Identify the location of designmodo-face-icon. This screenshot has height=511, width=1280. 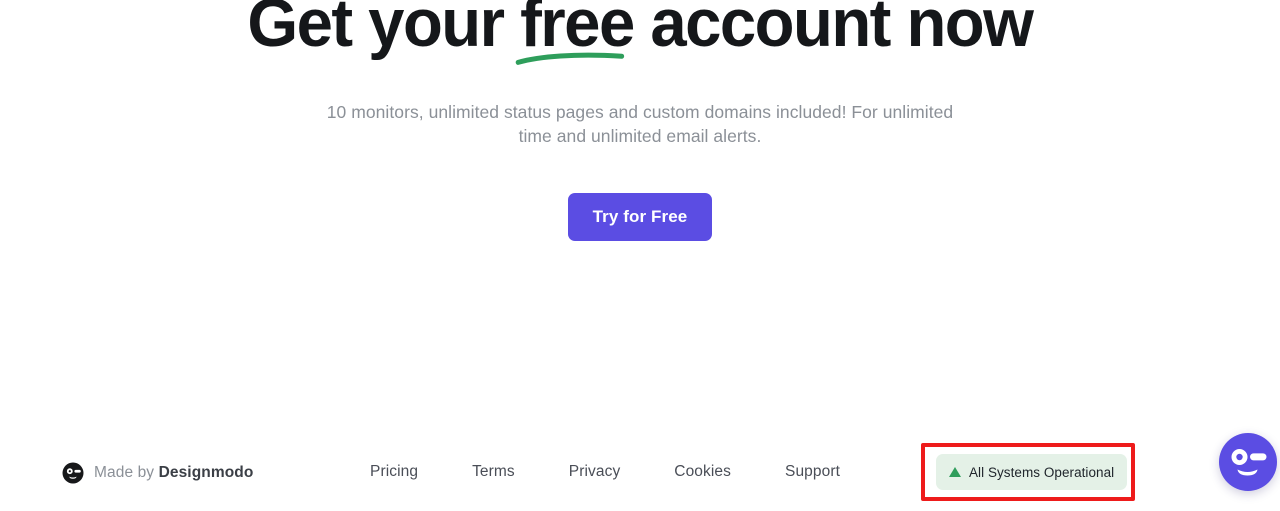
(73, 473).